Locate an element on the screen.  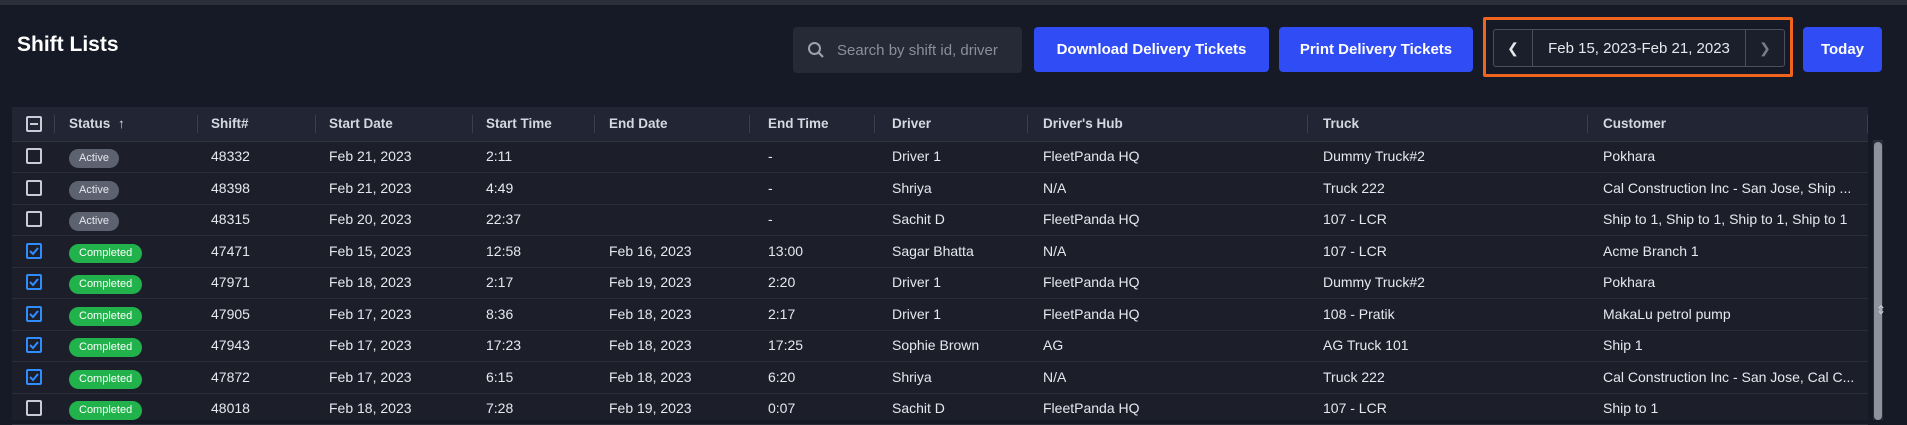
column-customer: Customer is located at coordinates (1634, 124).